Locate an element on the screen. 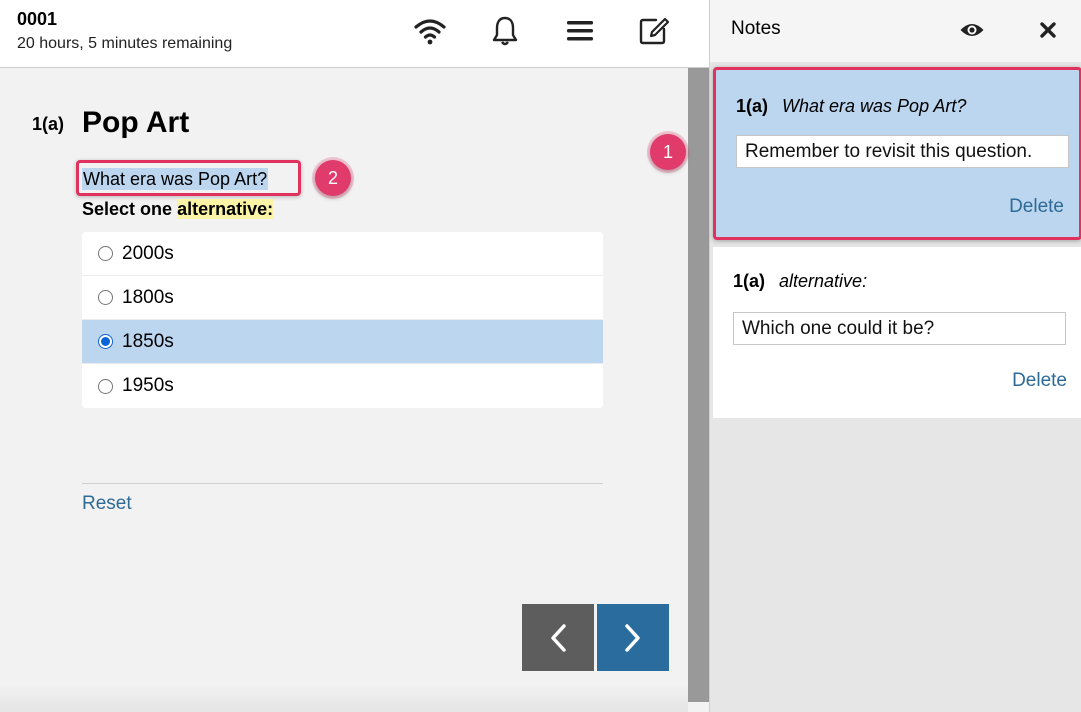  close-icon is located at coordinates (1048, 30).